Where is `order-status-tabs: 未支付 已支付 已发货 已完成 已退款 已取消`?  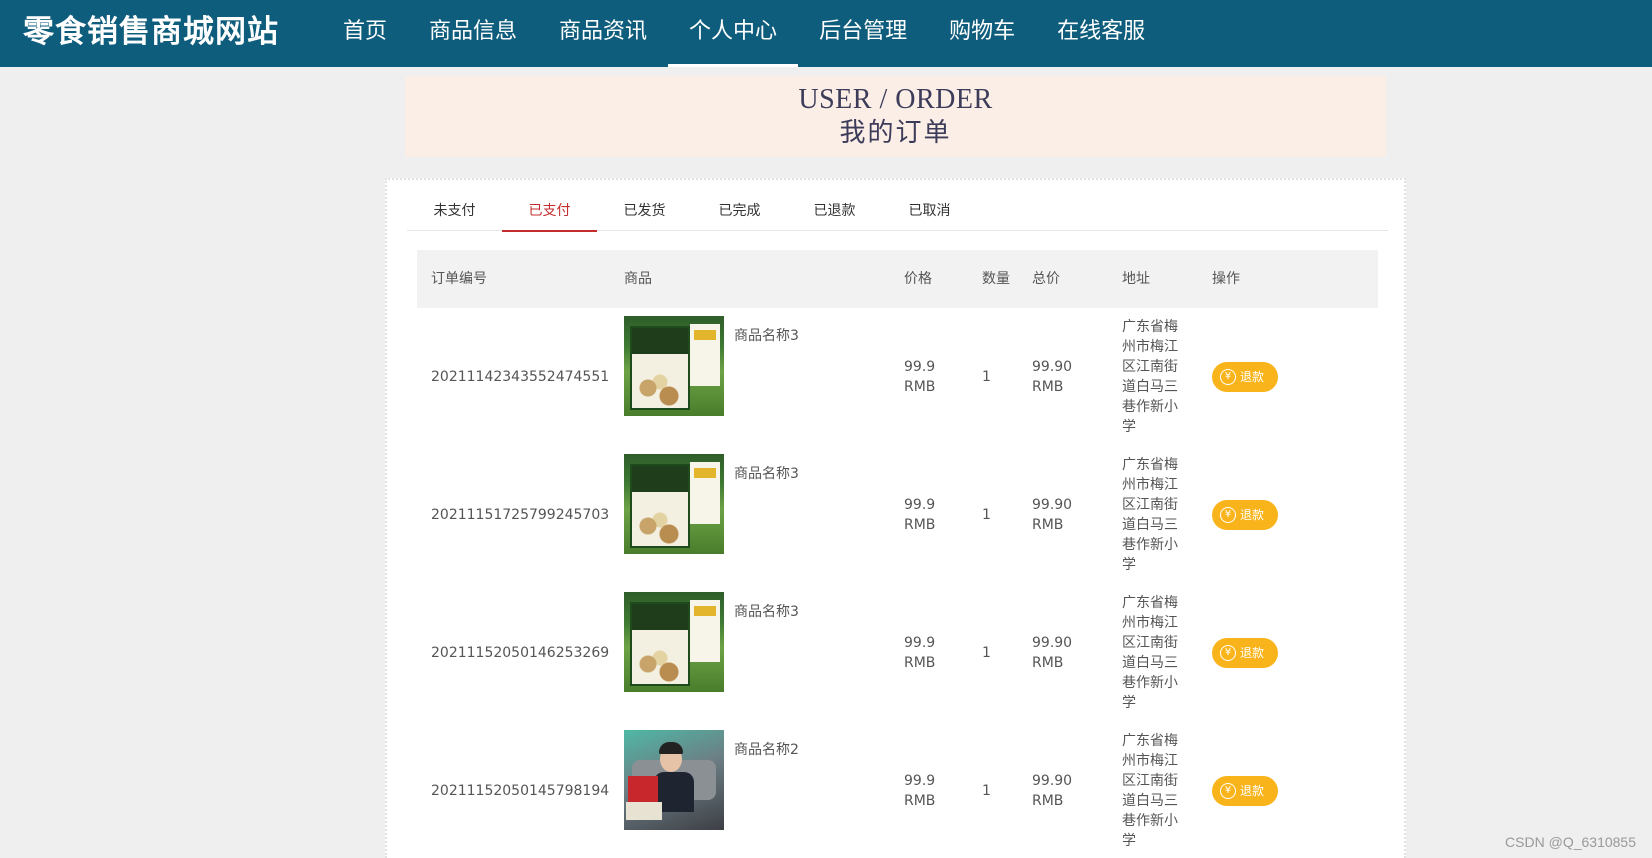
order-status-tabs: 未支付 已支付 已发货 已完成 已退款 已取消 is located at coordinates (897, 212).